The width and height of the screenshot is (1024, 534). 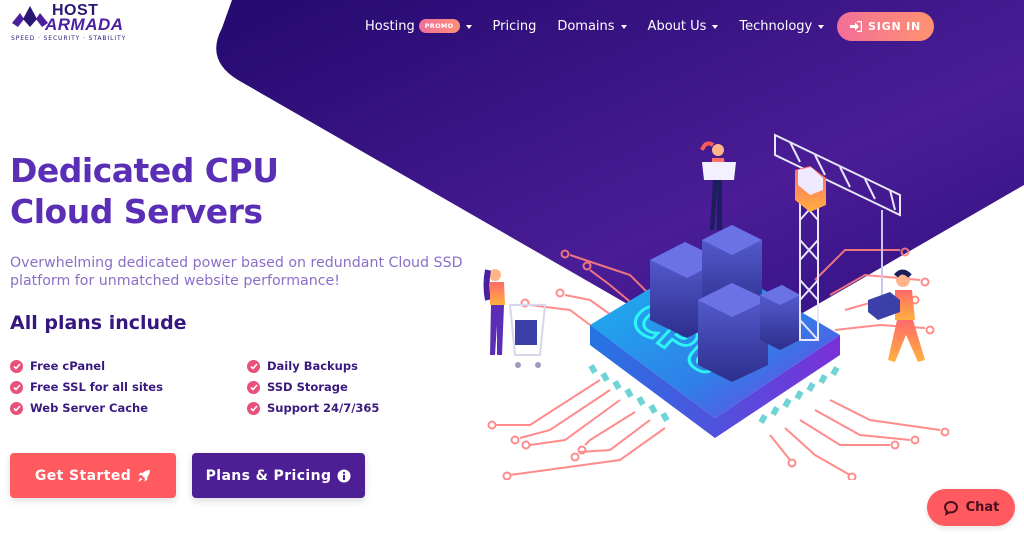 I want to click on get-started-button: Get Started, so click(x=93, y=475).